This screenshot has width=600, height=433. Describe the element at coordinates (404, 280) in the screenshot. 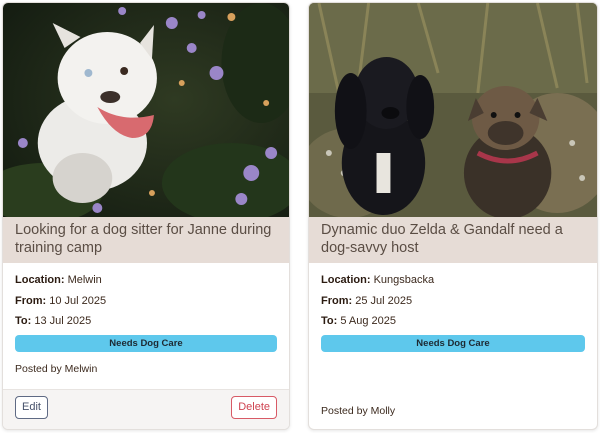

I see `location-value: Kungsbacka` at that location.